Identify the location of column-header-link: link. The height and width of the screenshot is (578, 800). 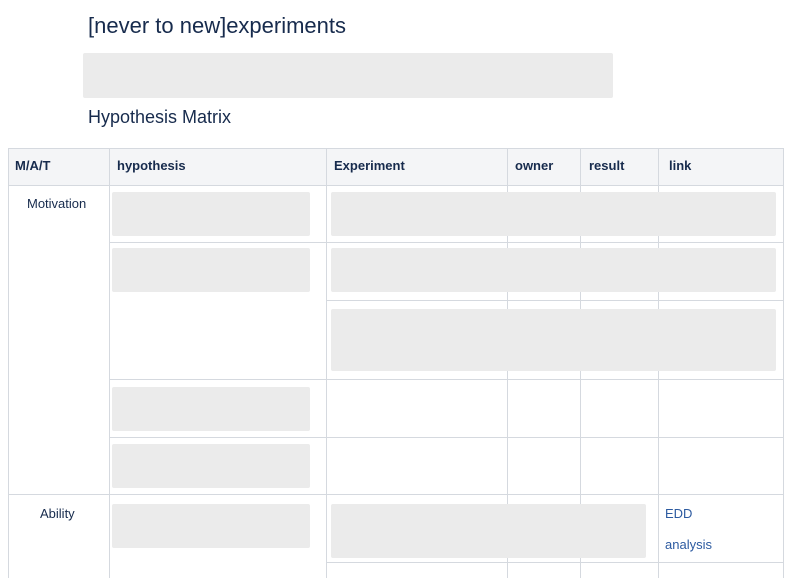
(680, 165).